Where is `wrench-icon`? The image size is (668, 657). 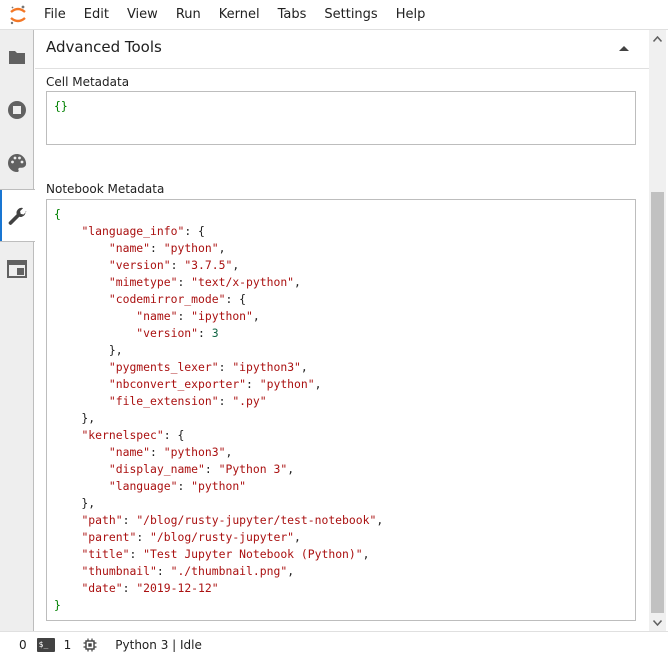 wrench-icon is located at coordinates (17, 216).